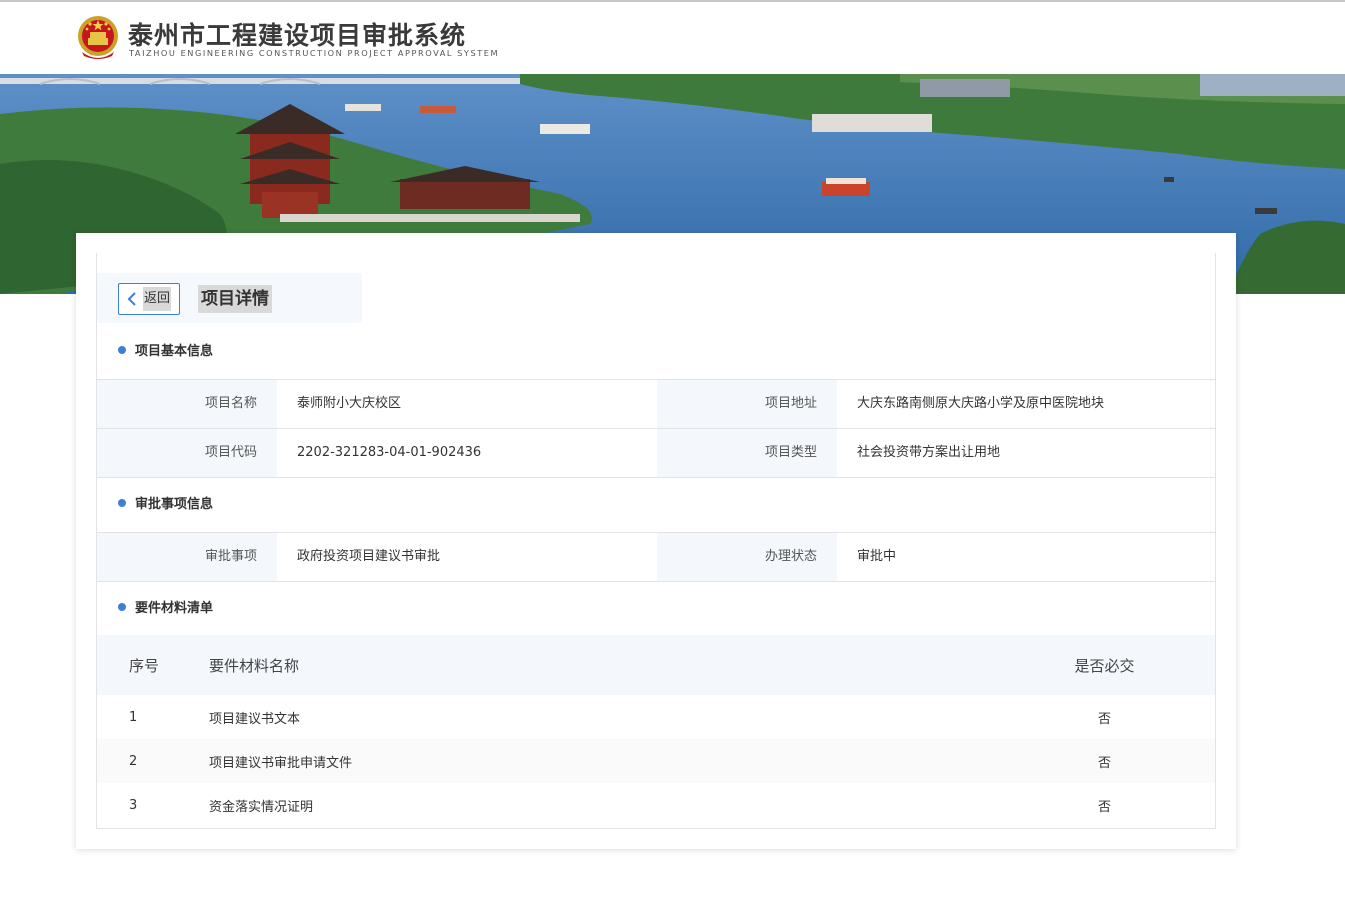 This screenshot has height=908, width=1345. I want to click on table-row: 3 资金落实情况证明 否, so click(656, 805).